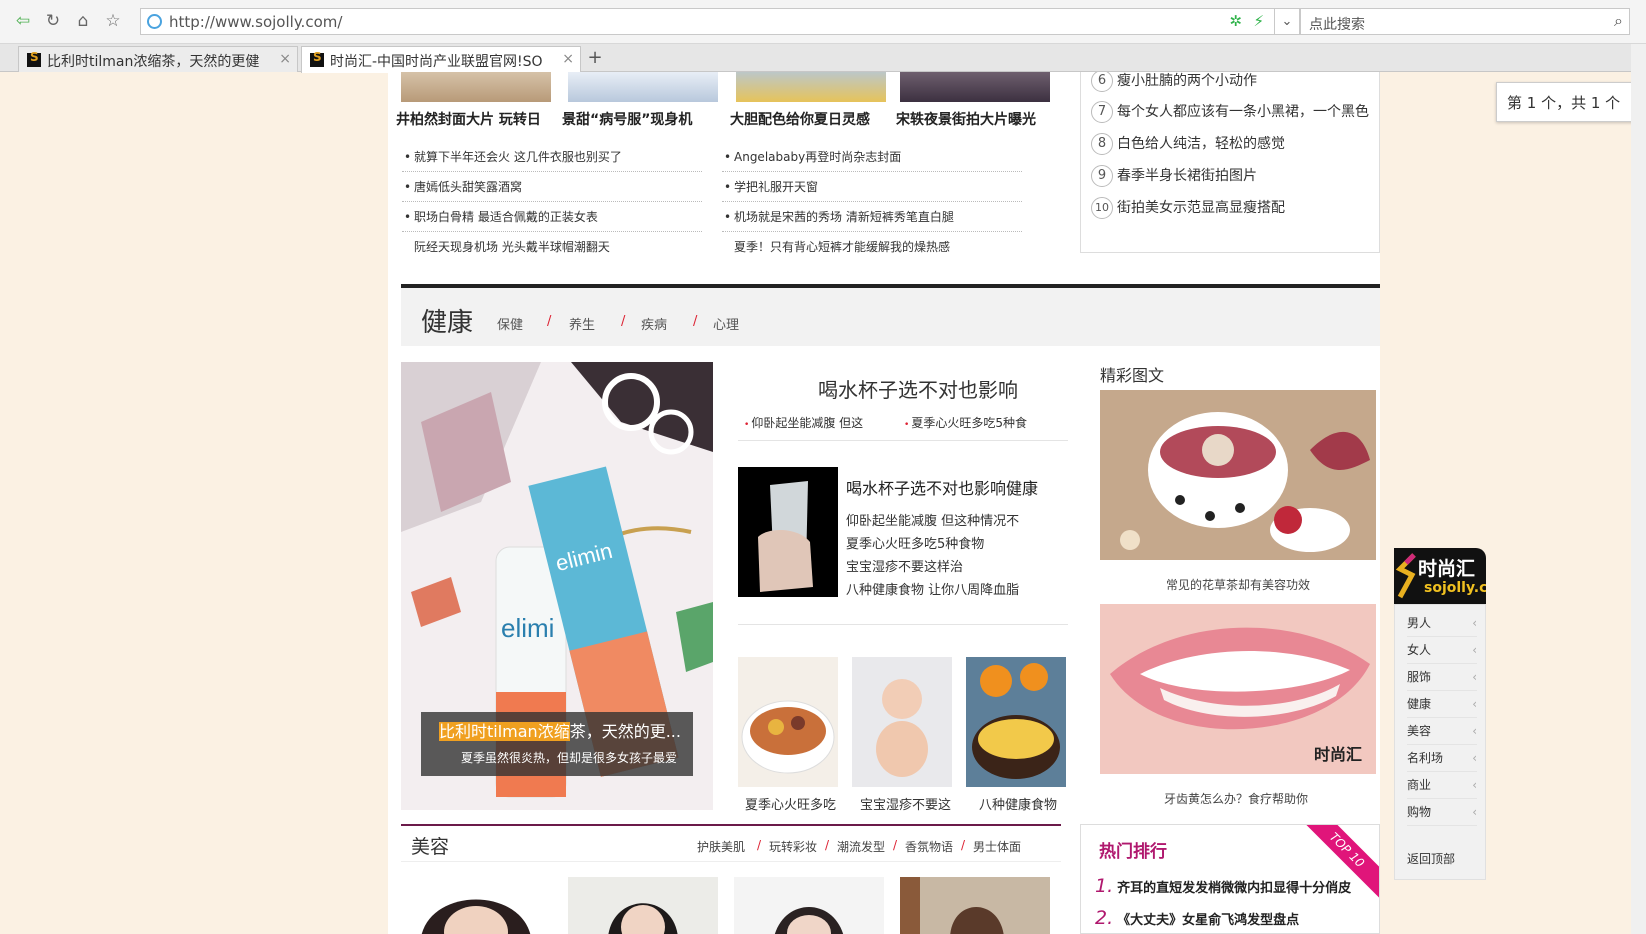 The height and width of the screenshot is (934, 1646). What do you see at coordinates (627, 119) in the screenshot?
I see `thumb-caption: 景甜“病号服”现身机` at bounding box center [627, 119].